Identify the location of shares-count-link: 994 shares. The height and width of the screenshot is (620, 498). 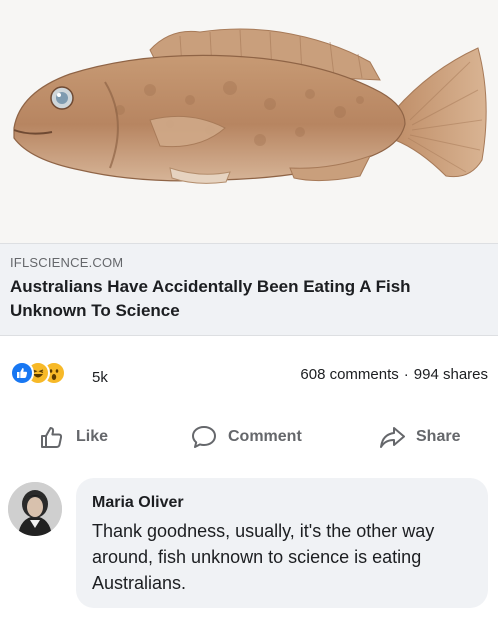
(451, 374).